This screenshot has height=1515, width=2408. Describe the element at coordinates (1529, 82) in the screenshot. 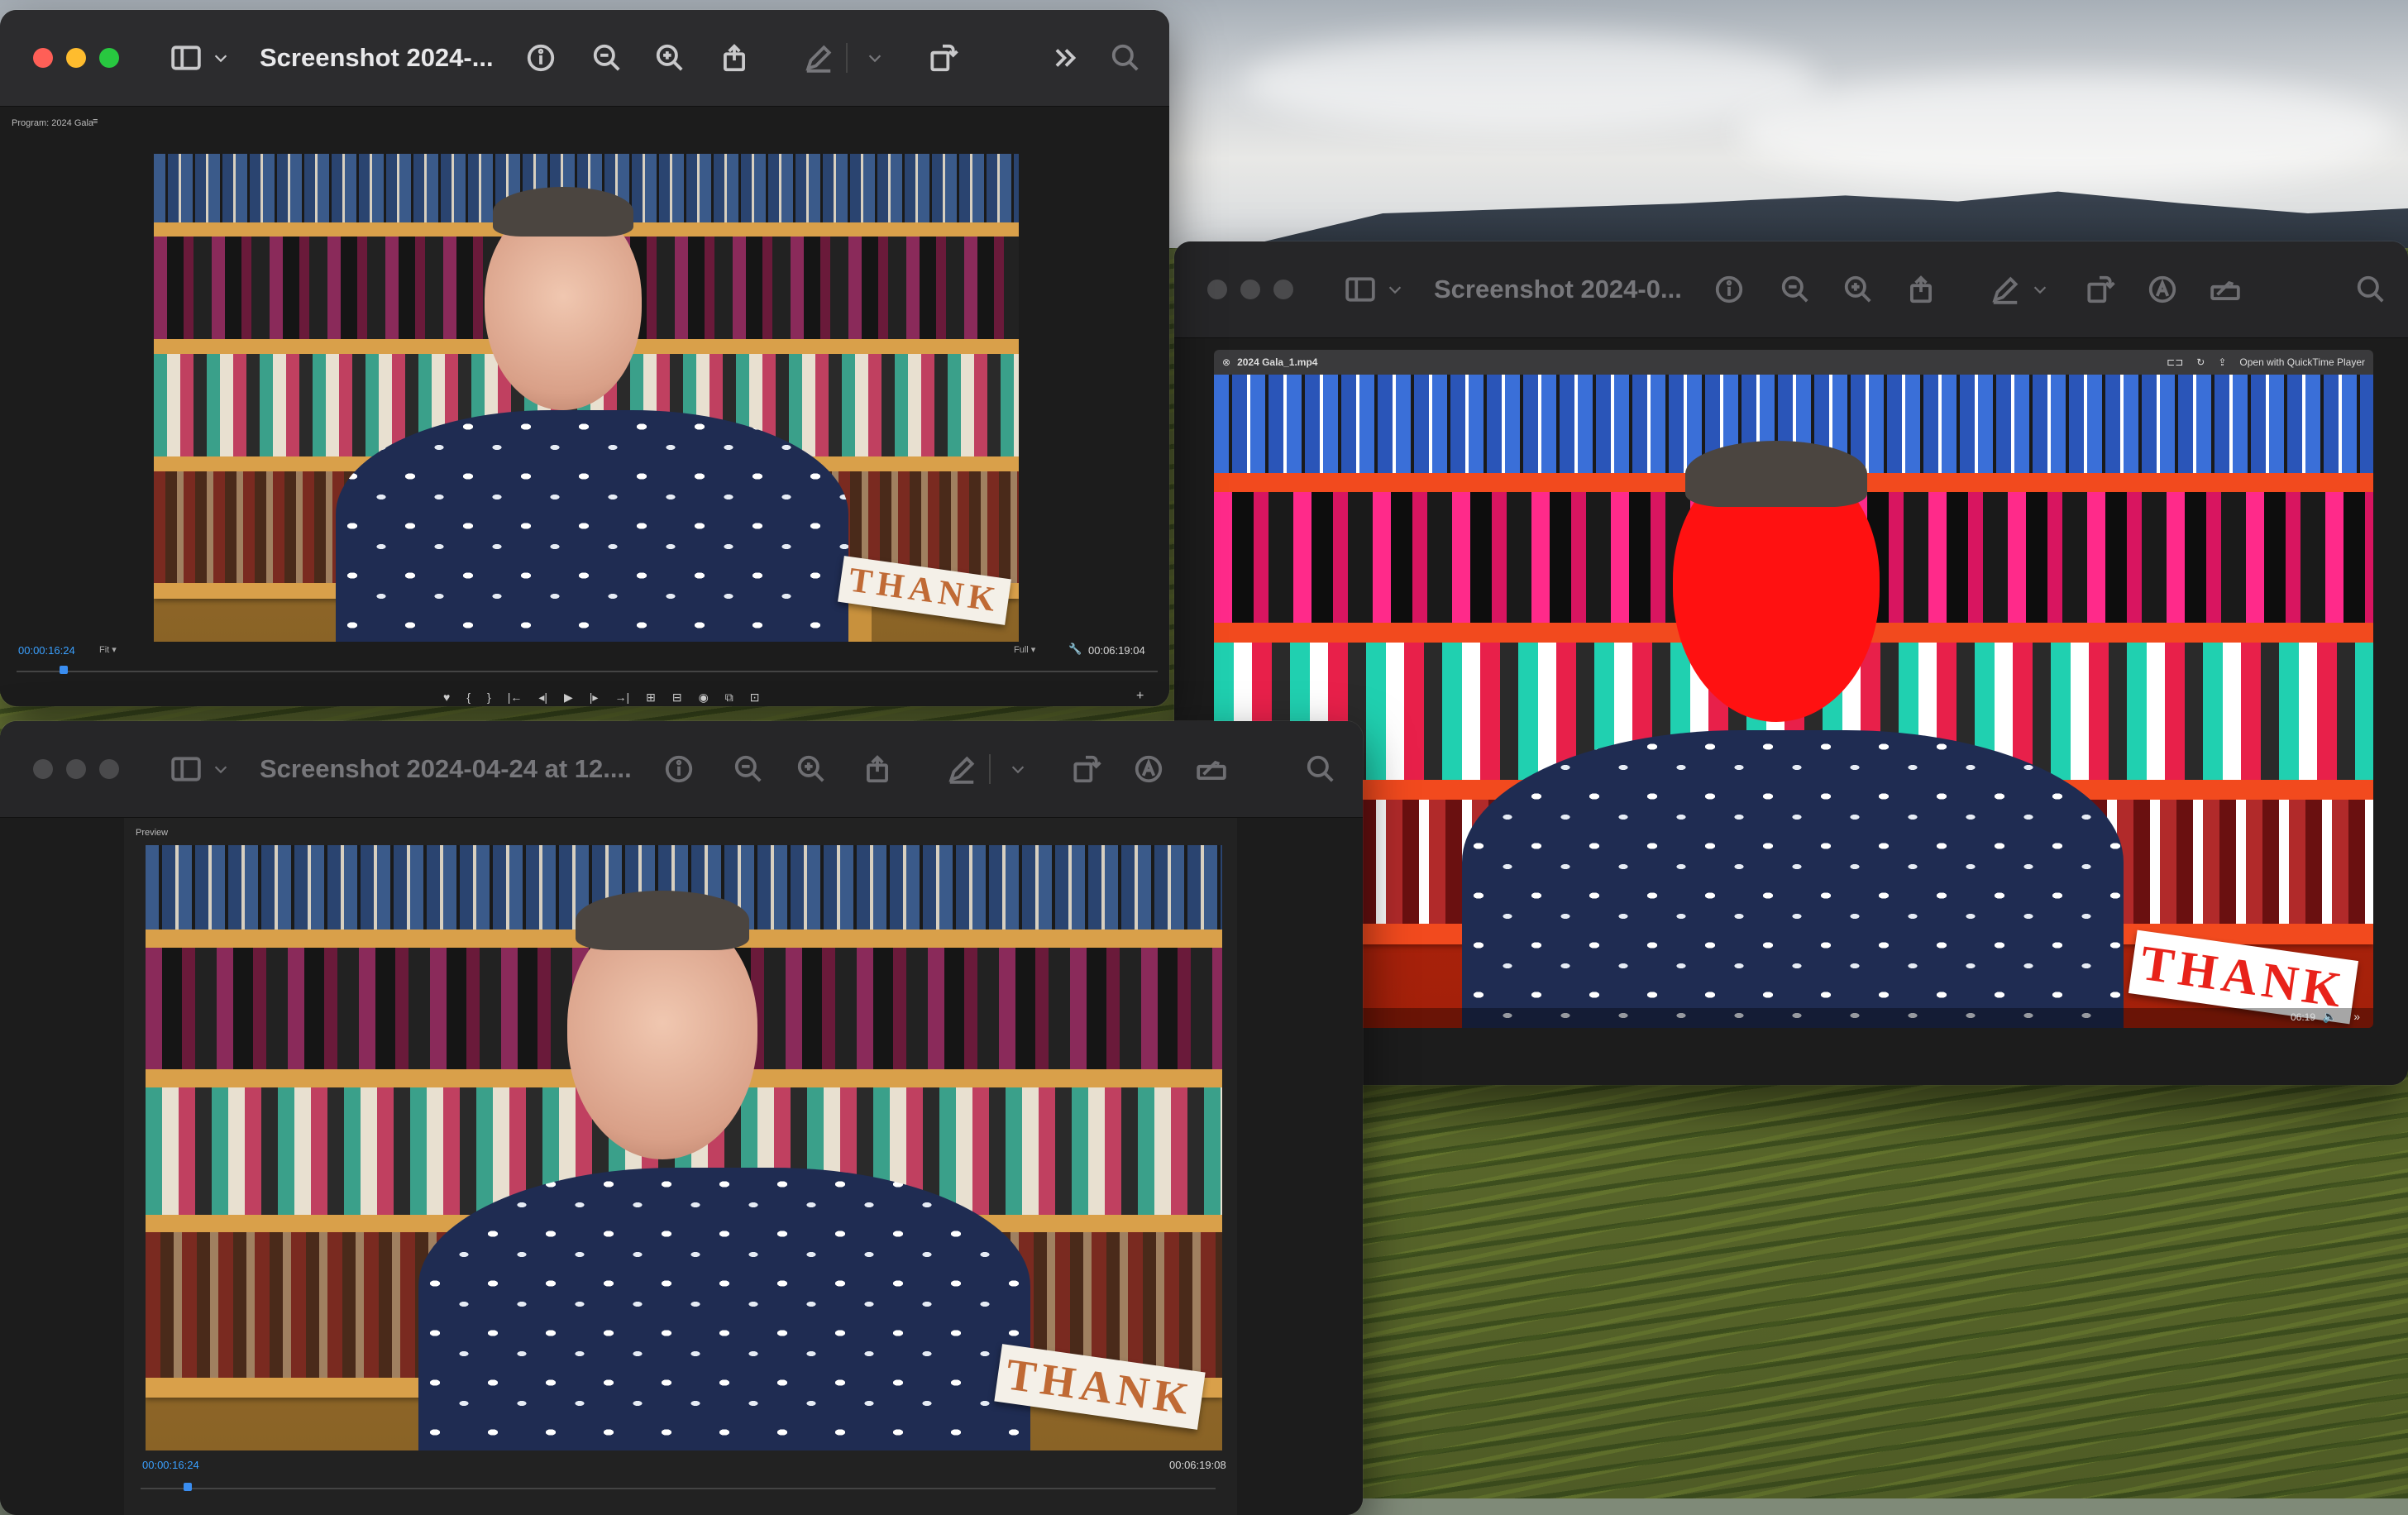

I see `wallpaper-cloud` at that location.